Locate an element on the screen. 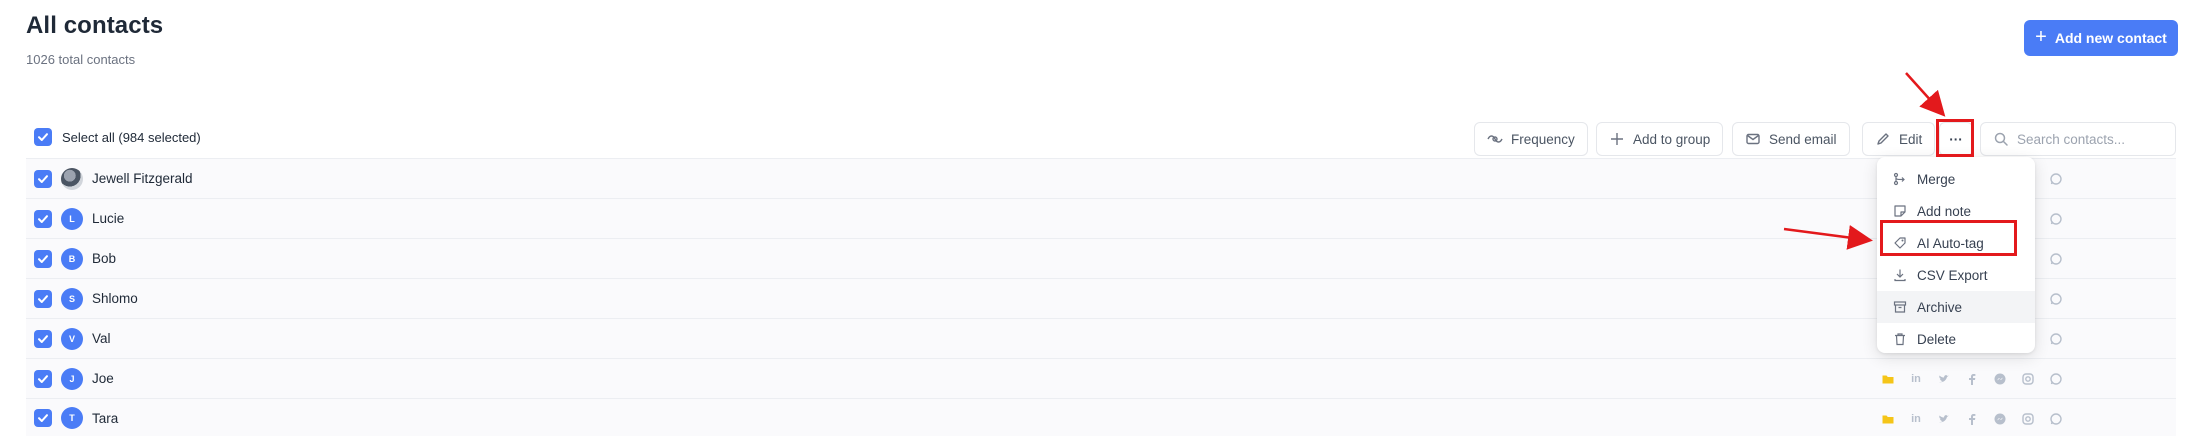  arrow-to-more-button is located at coordinates (1925, 94).